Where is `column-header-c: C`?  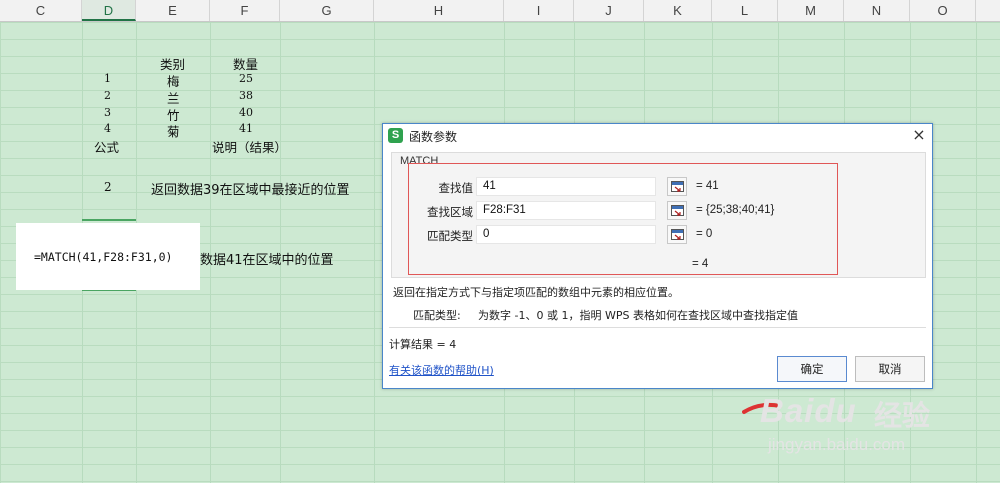 column-header-c: C is located at coordinates (41, 10).